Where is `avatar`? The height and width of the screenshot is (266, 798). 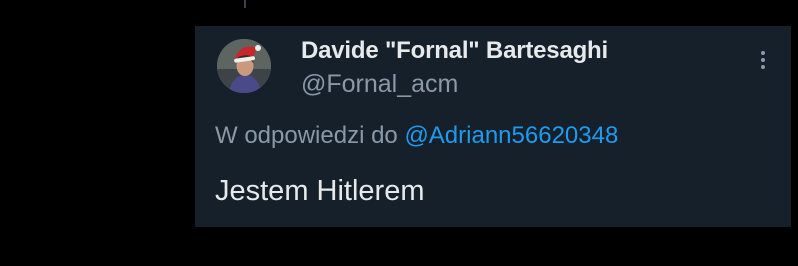 avatar is located at coordinates (244, 66).